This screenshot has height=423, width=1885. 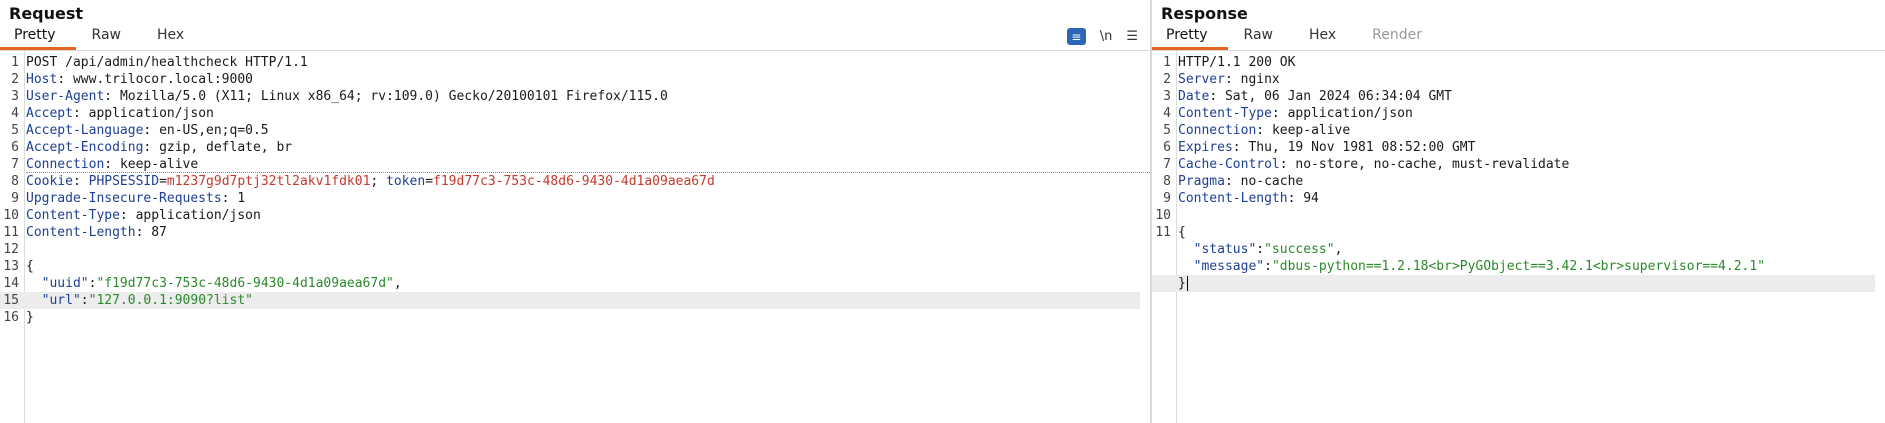 What do you see at coordinates (1190, 37) in the screenshot?
I see `response-tab-pretty: Pretty` at bounding box center [1190, 37].